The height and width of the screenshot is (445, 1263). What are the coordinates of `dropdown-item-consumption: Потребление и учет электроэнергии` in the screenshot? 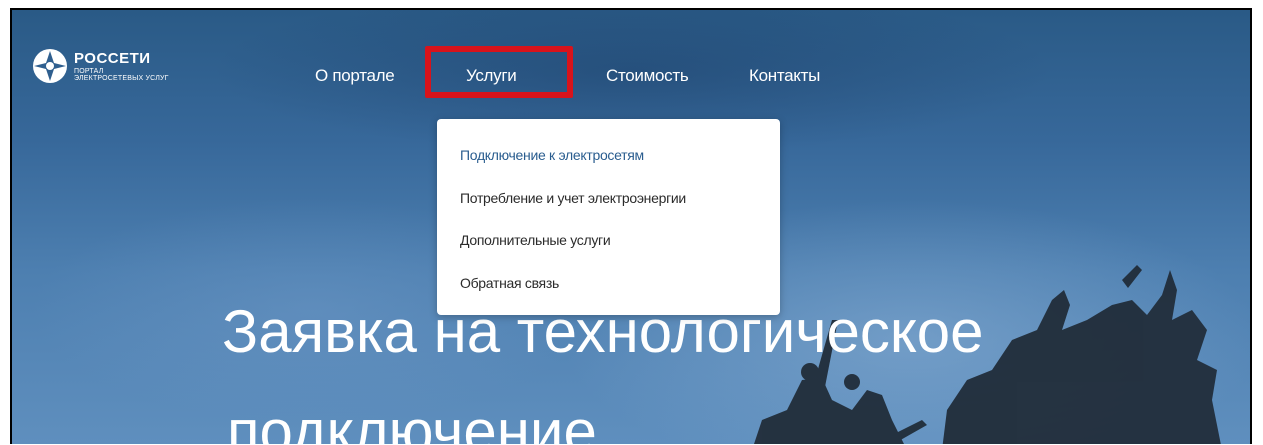 It's located at (573, 198).